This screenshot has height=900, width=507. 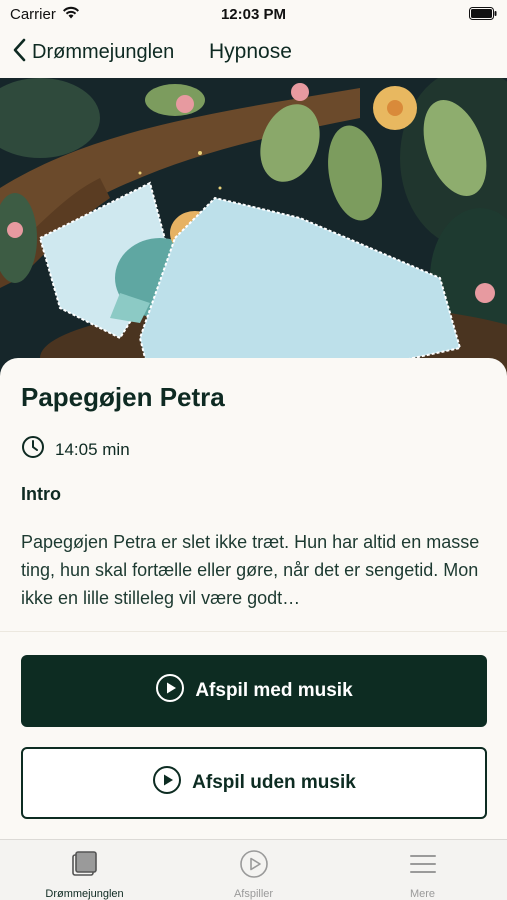 What do you see at coordinates (274, 782) in the screenshot?
I see `play-without-music-label: Afspil uden musik` at bounding box center [274, 782].